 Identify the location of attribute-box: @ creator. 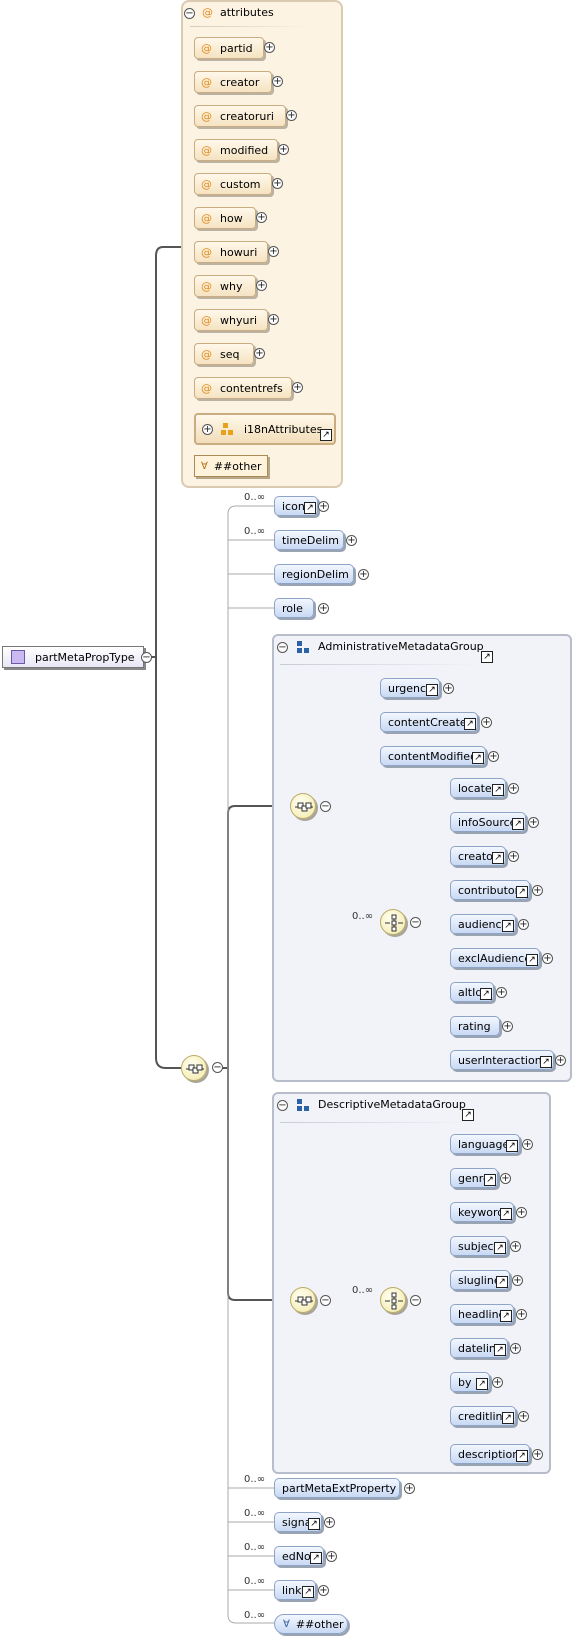
(233, 82).